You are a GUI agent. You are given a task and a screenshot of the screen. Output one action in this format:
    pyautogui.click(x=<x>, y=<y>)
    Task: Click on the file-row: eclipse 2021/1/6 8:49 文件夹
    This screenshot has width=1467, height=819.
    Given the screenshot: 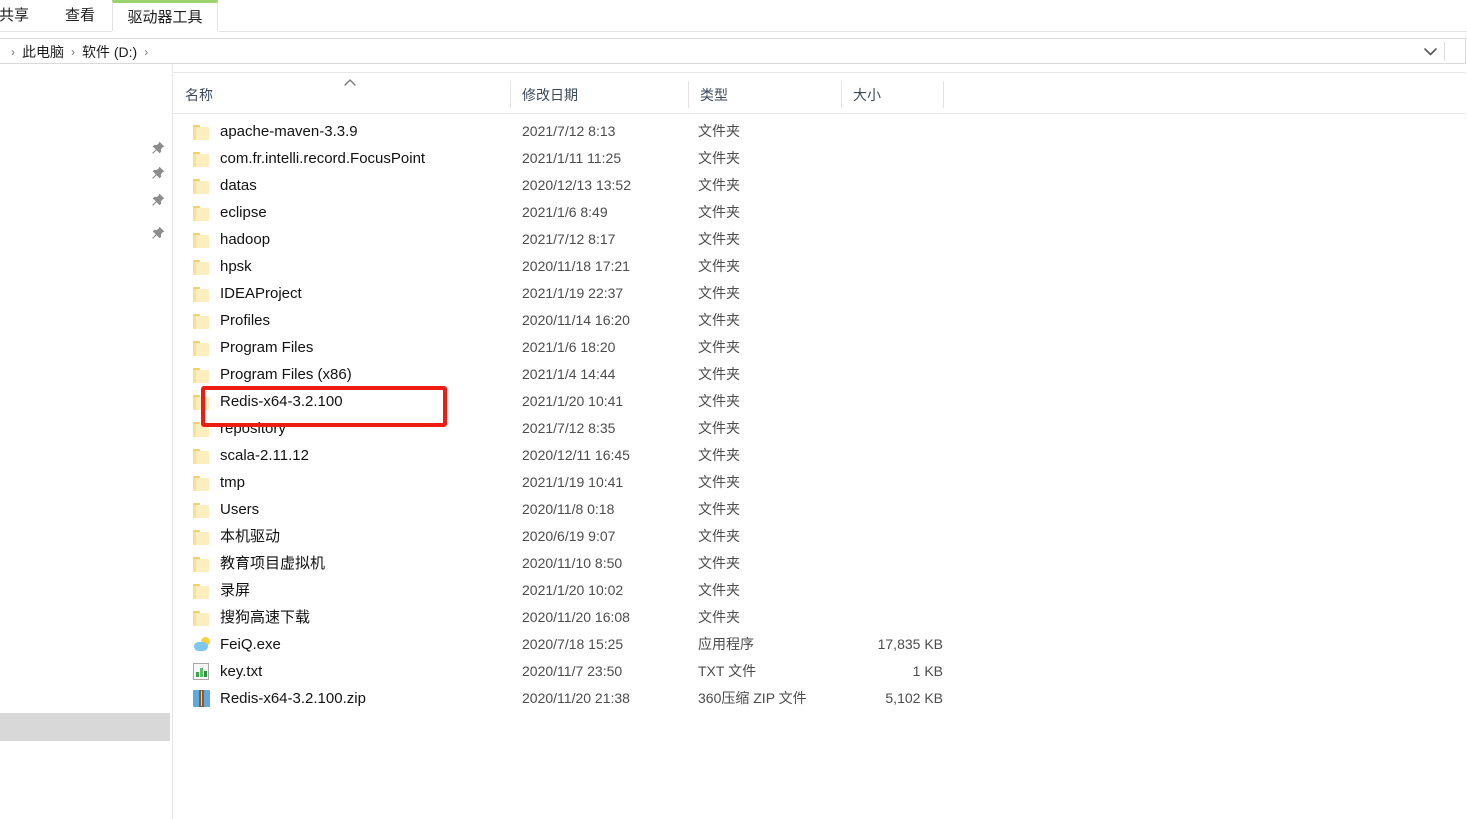 What is the action you would take?
    pyautogui.click(x=820, y=212)
    